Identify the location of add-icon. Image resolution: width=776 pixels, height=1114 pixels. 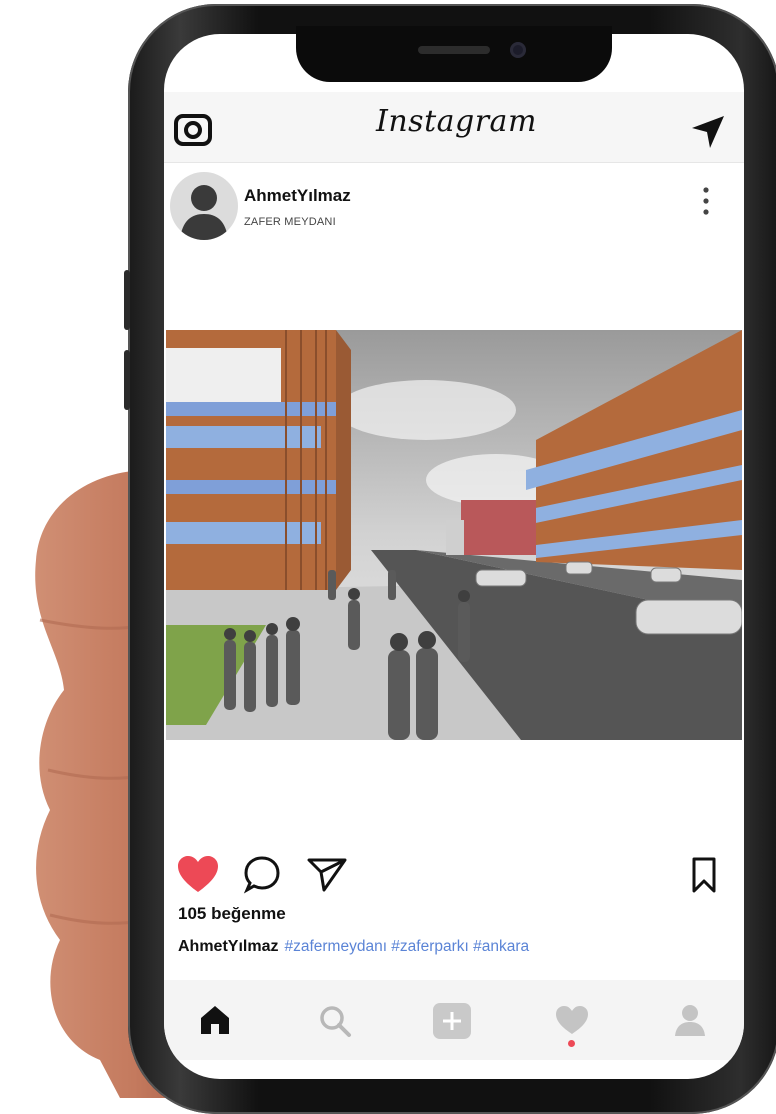
(452, 1021).